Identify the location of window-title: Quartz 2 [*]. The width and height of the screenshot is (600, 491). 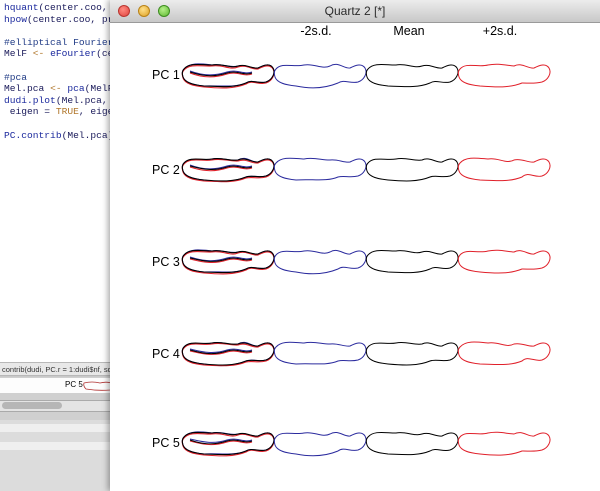
(355, 11).